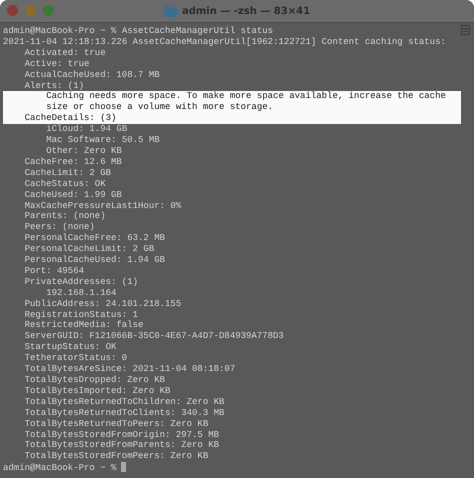 This screenshot has width=474, height=478. Describe the element at coordinates (170, 11) in the screenshot. I see `folder-icon` at that location.